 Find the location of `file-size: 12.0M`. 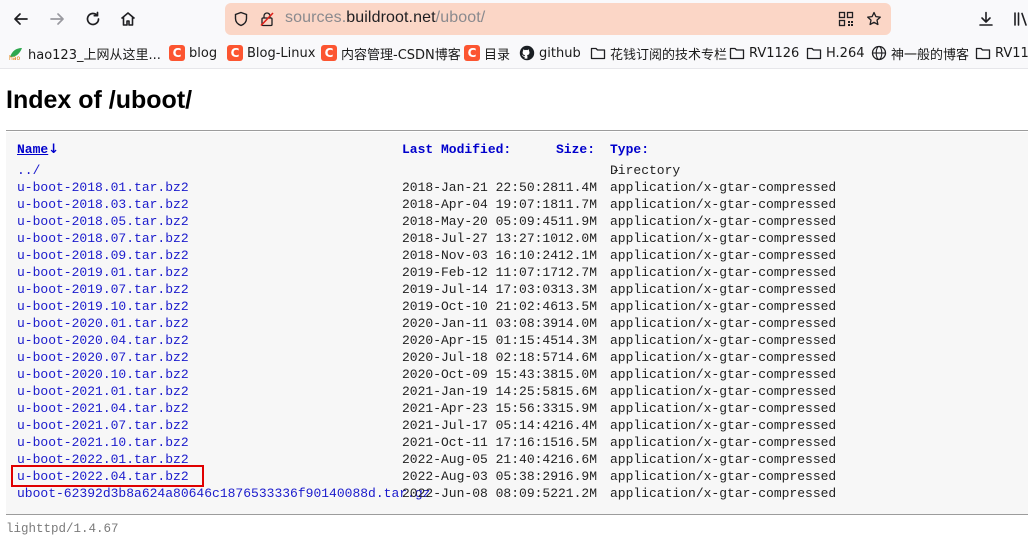

file-size: 12.0M is located at coordinates (577, 238).